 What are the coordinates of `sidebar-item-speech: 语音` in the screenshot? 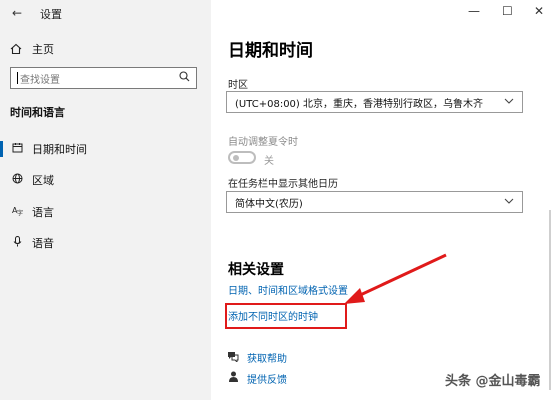 It's located at (105, 243).